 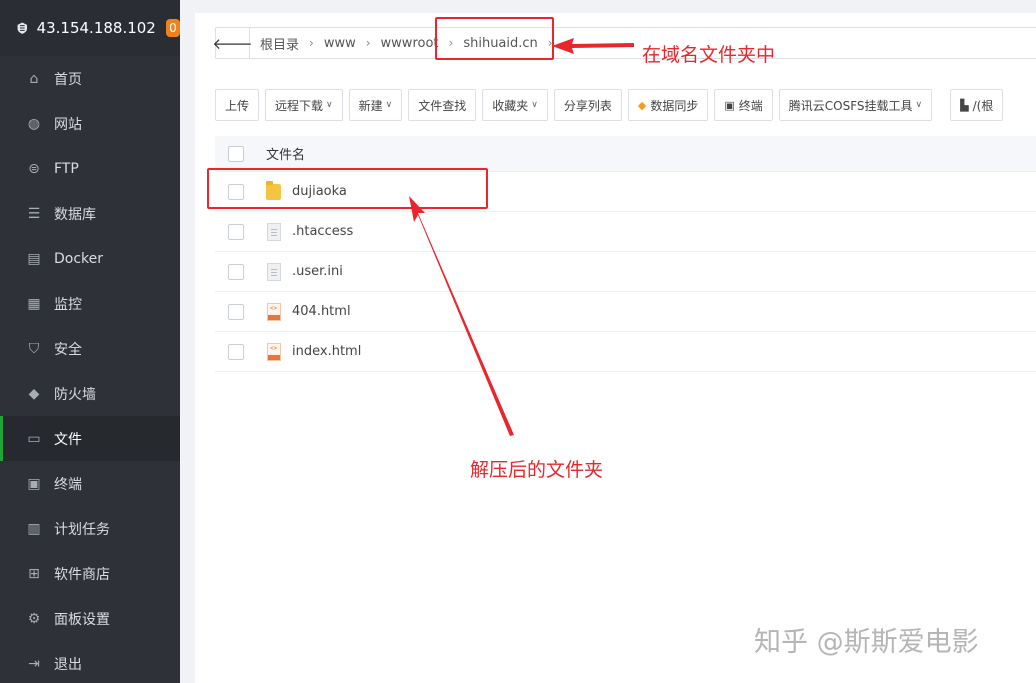 I want to click on arrow-to-breadcrumb, so click(x=593, y=46).